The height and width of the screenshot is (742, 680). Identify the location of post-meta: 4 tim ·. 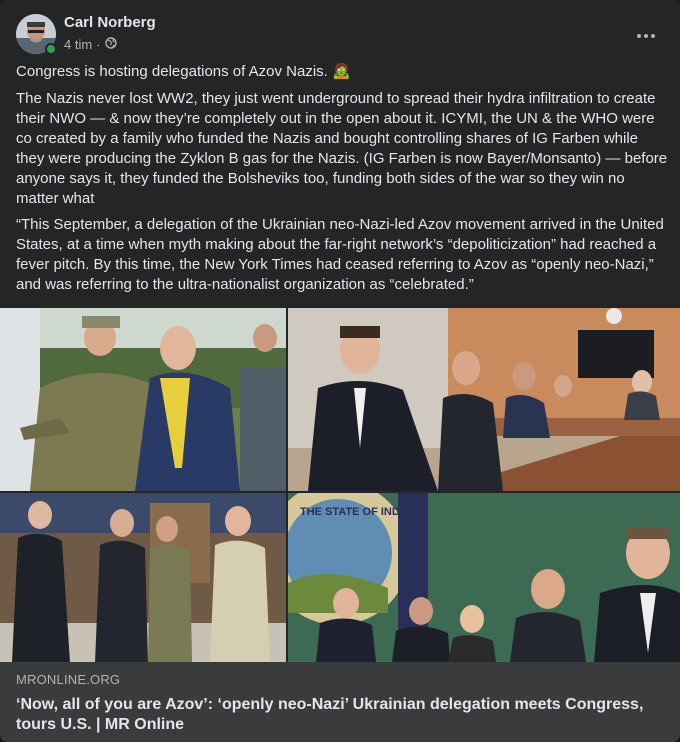
(90, 44).